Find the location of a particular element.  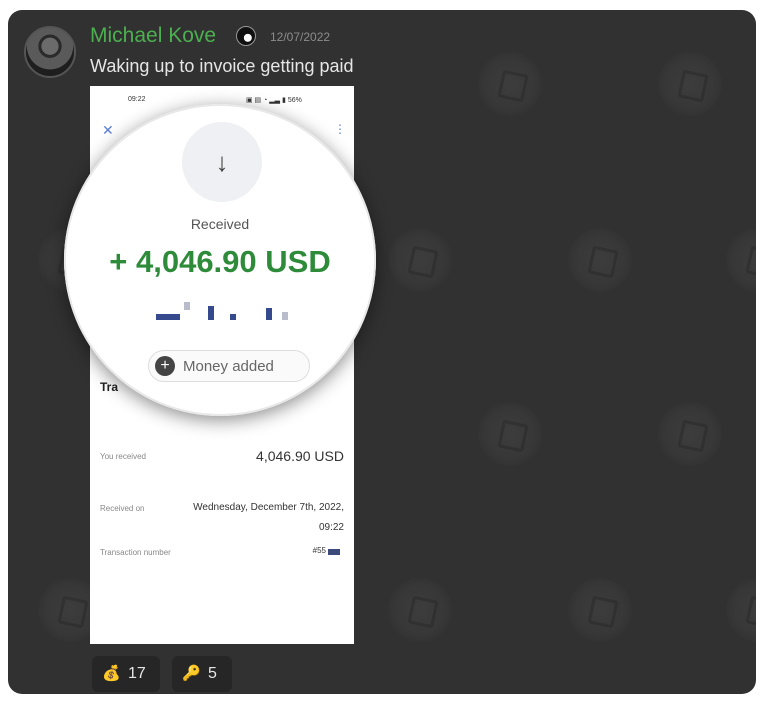

reaction-count: 17 is located at coordinates (137, 673).